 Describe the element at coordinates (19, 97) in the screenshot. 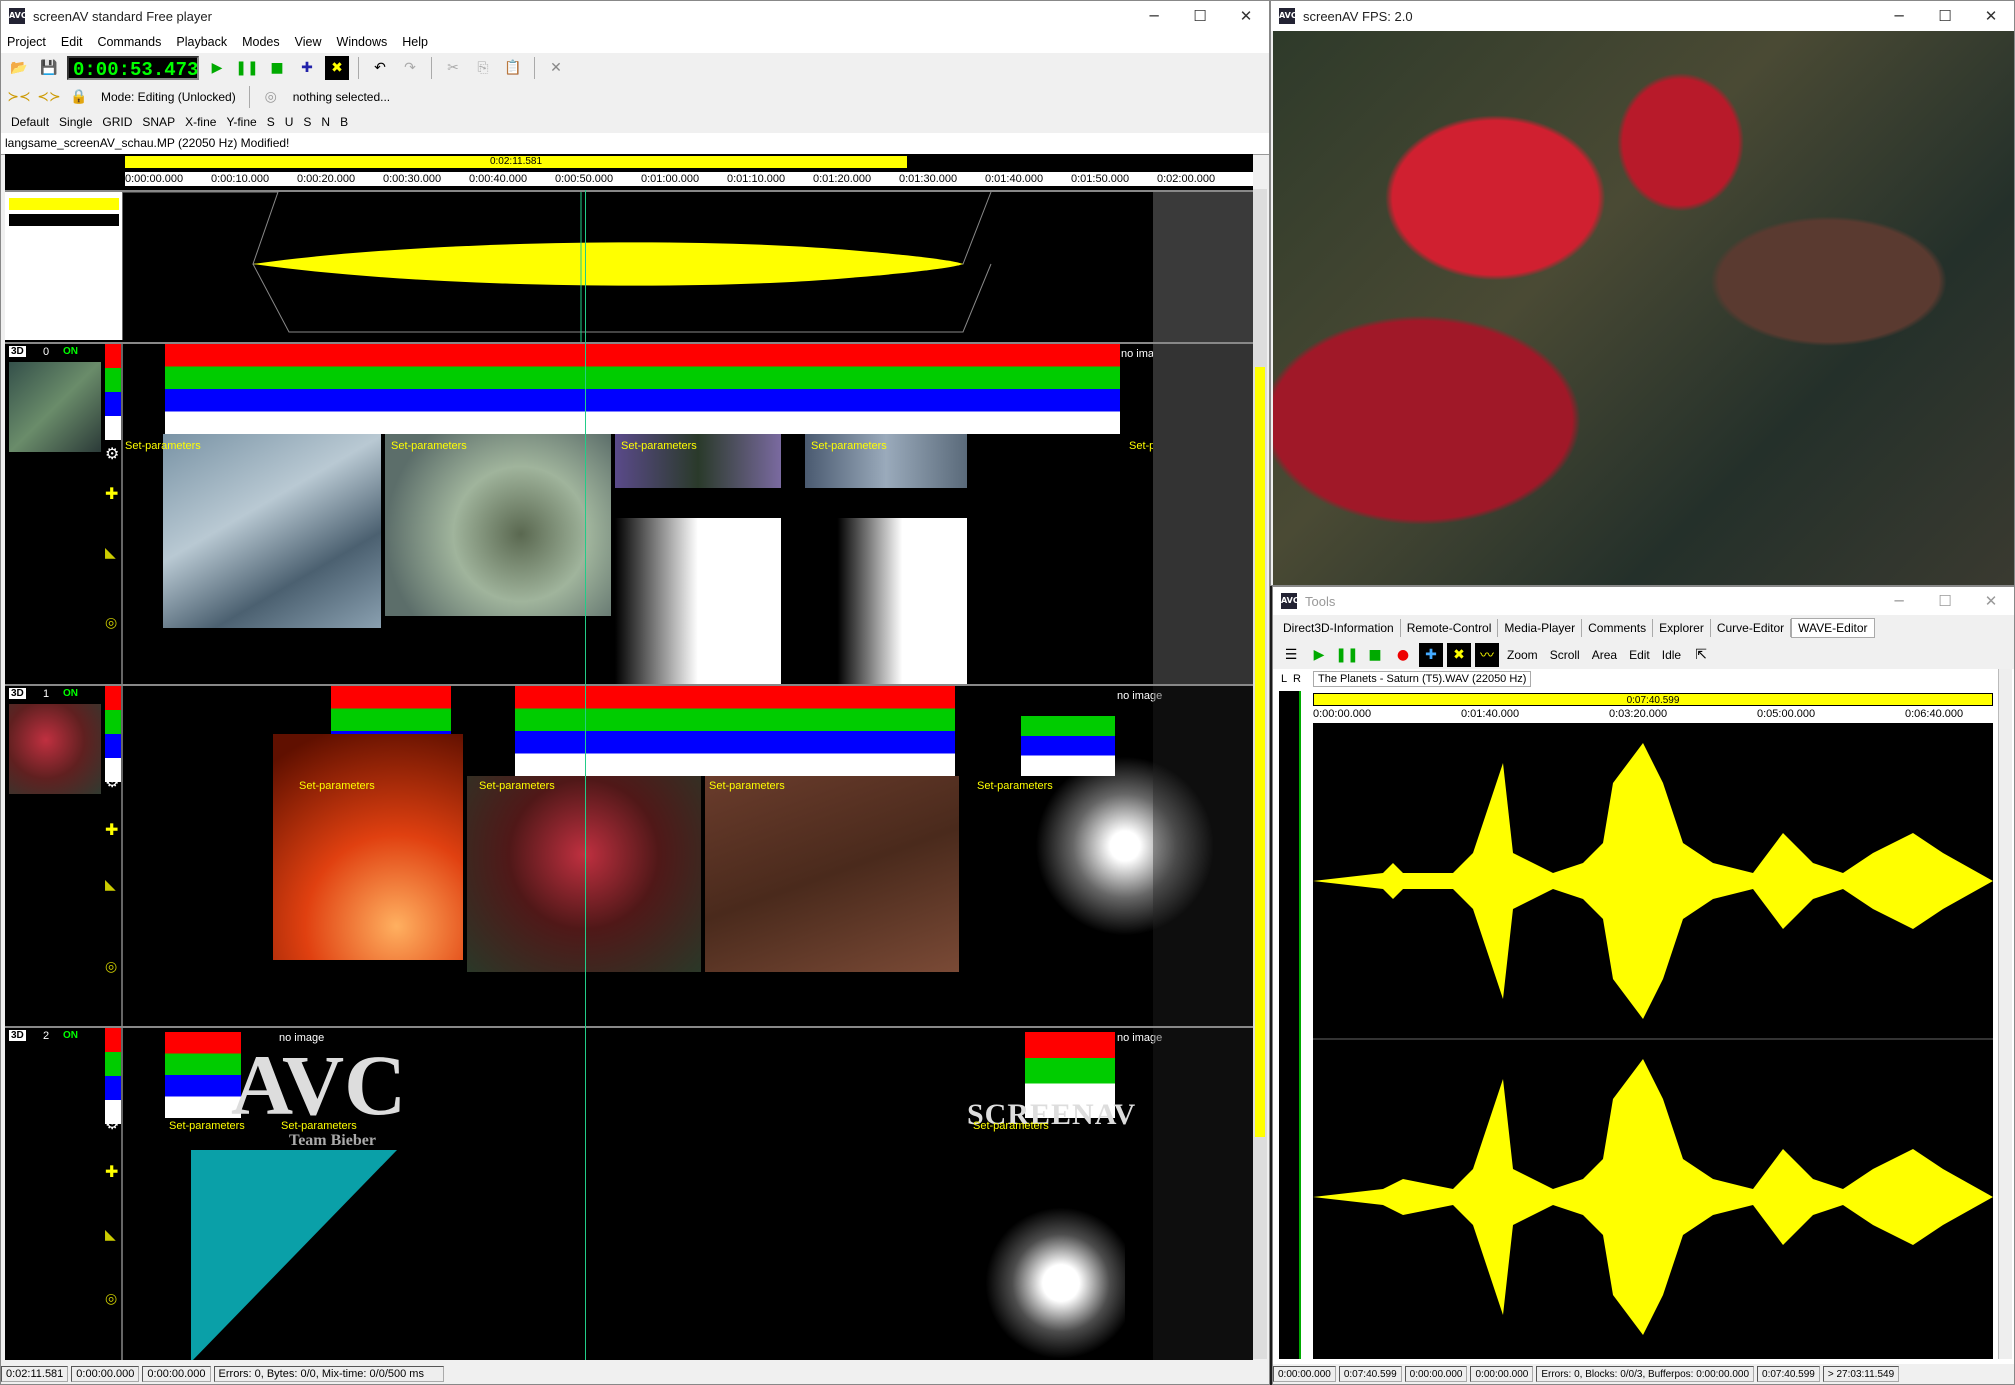

I see `collapse-icon: ≻≺` at that location.